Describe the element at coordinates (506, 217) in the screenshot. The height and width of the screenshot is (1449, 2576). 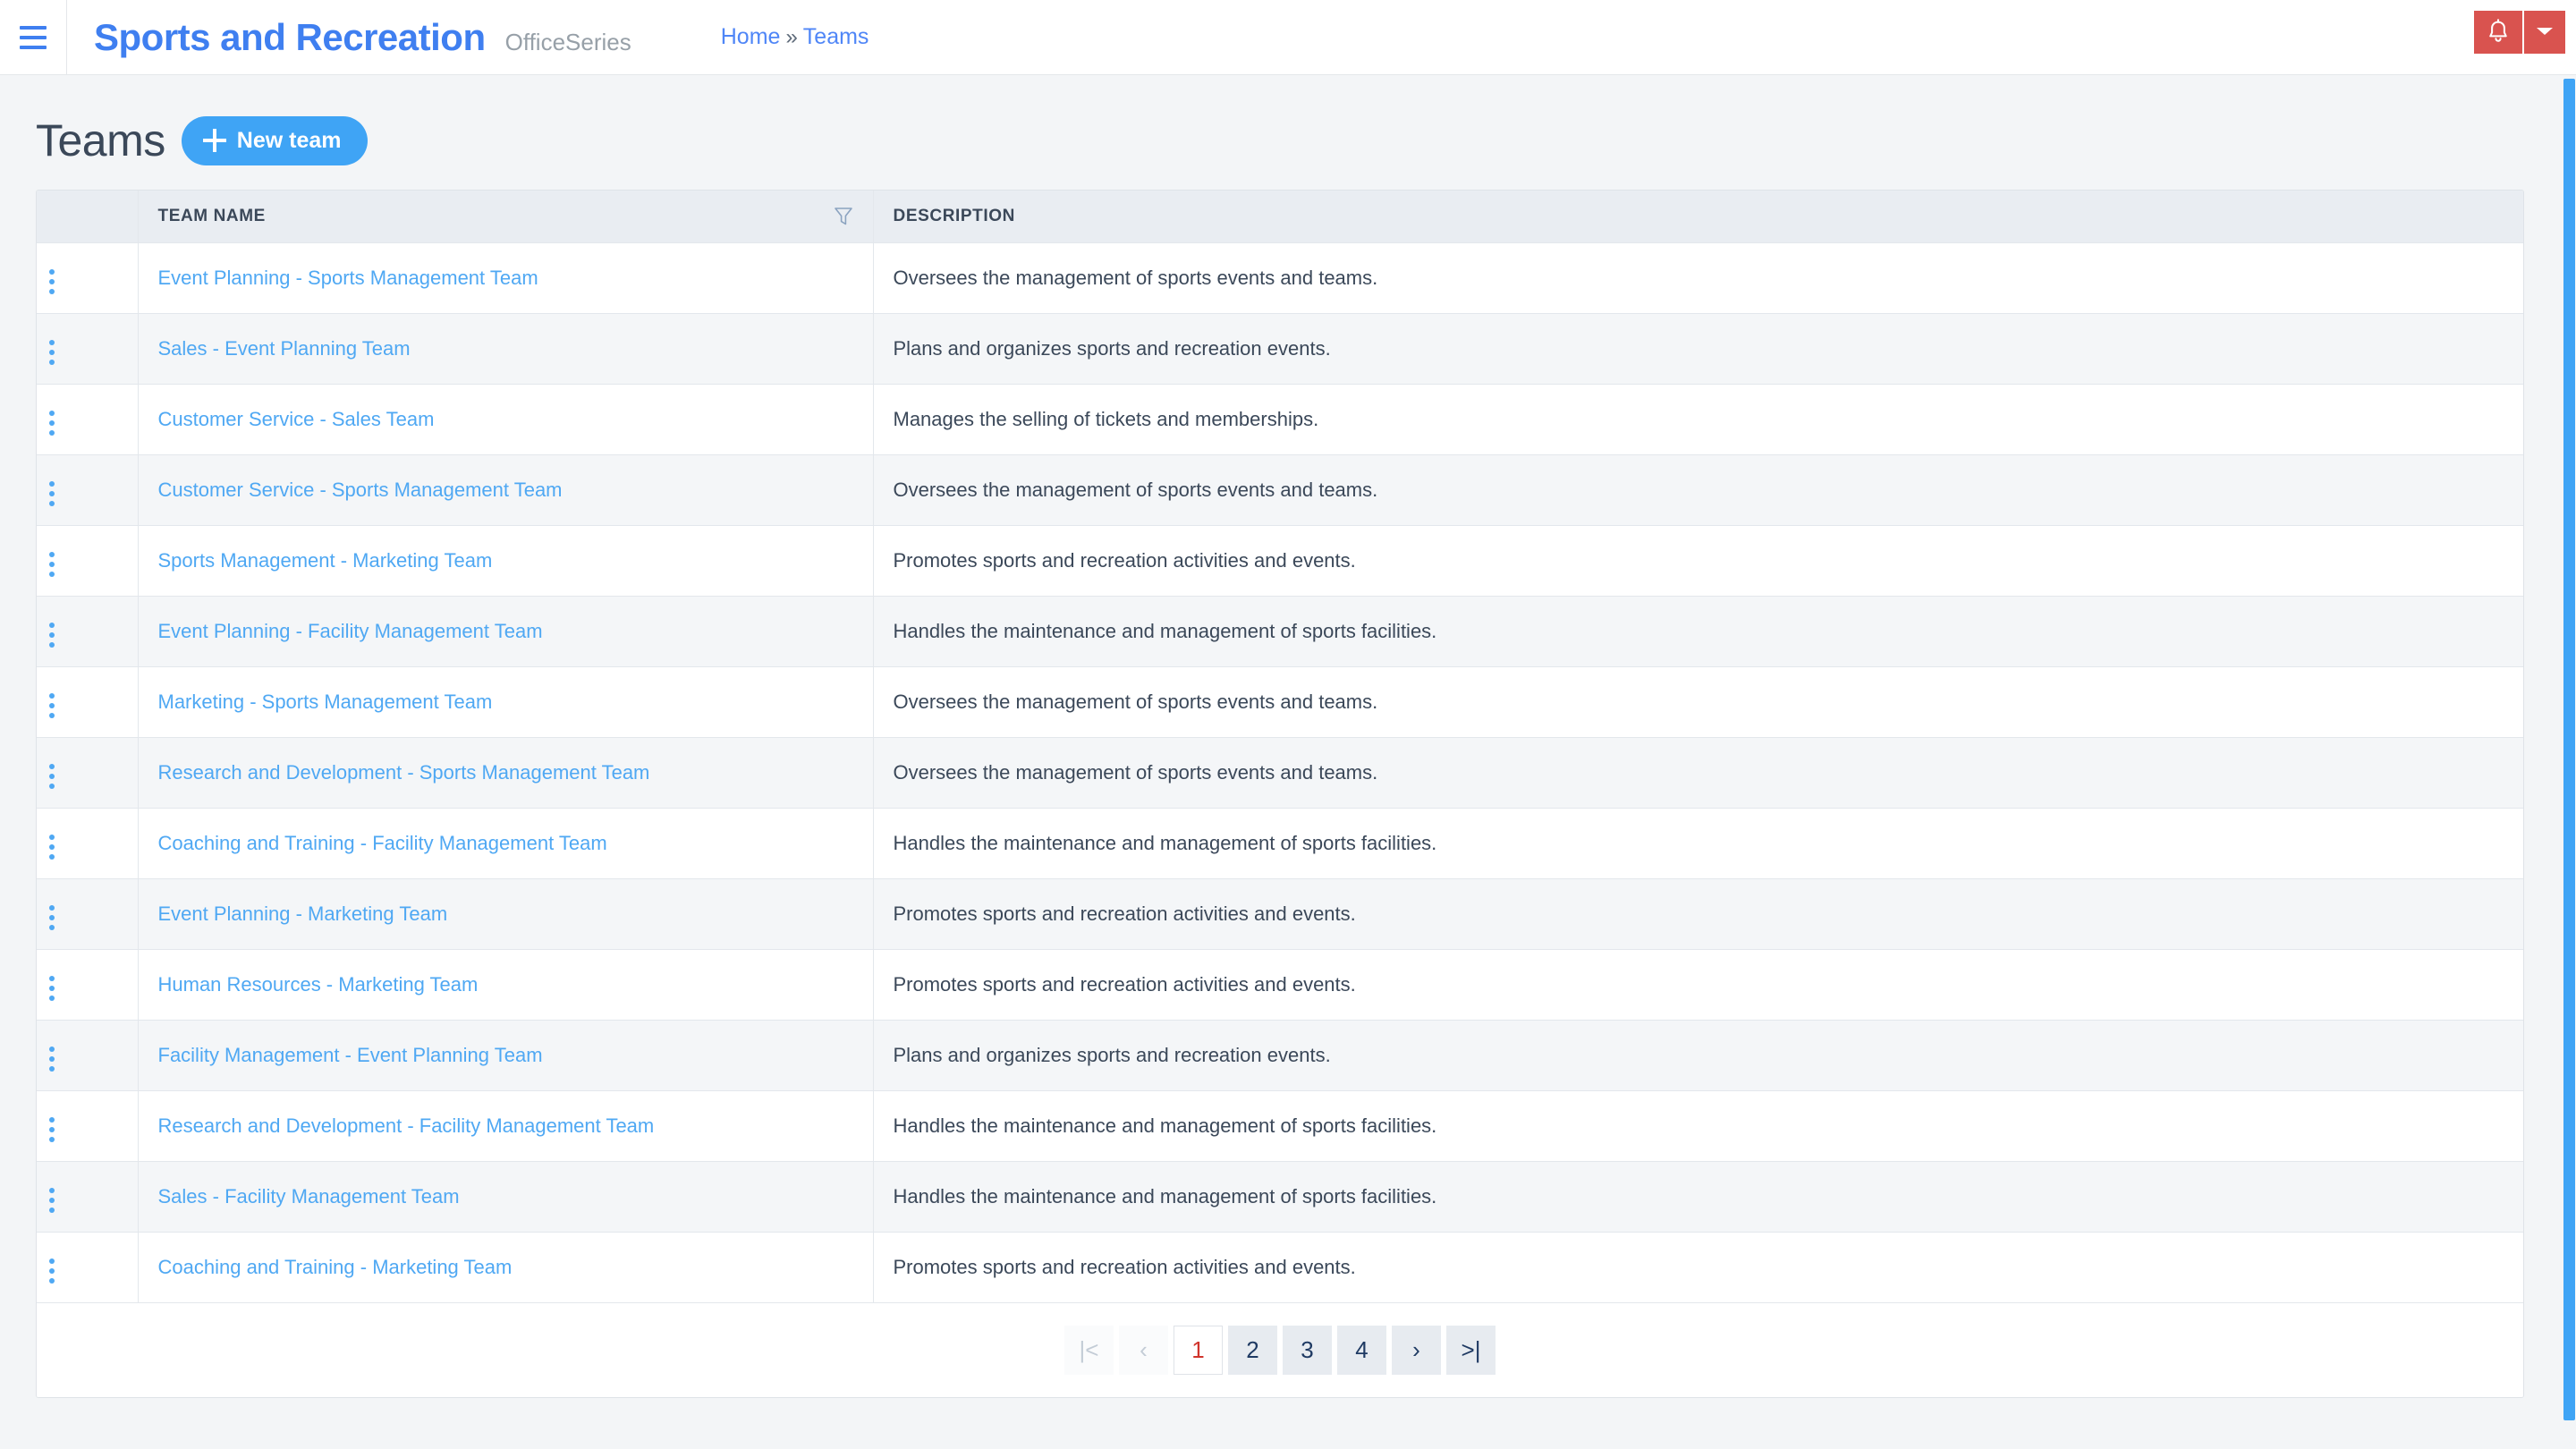
I see `column-header-team-name: TEAM NAME` at that location.